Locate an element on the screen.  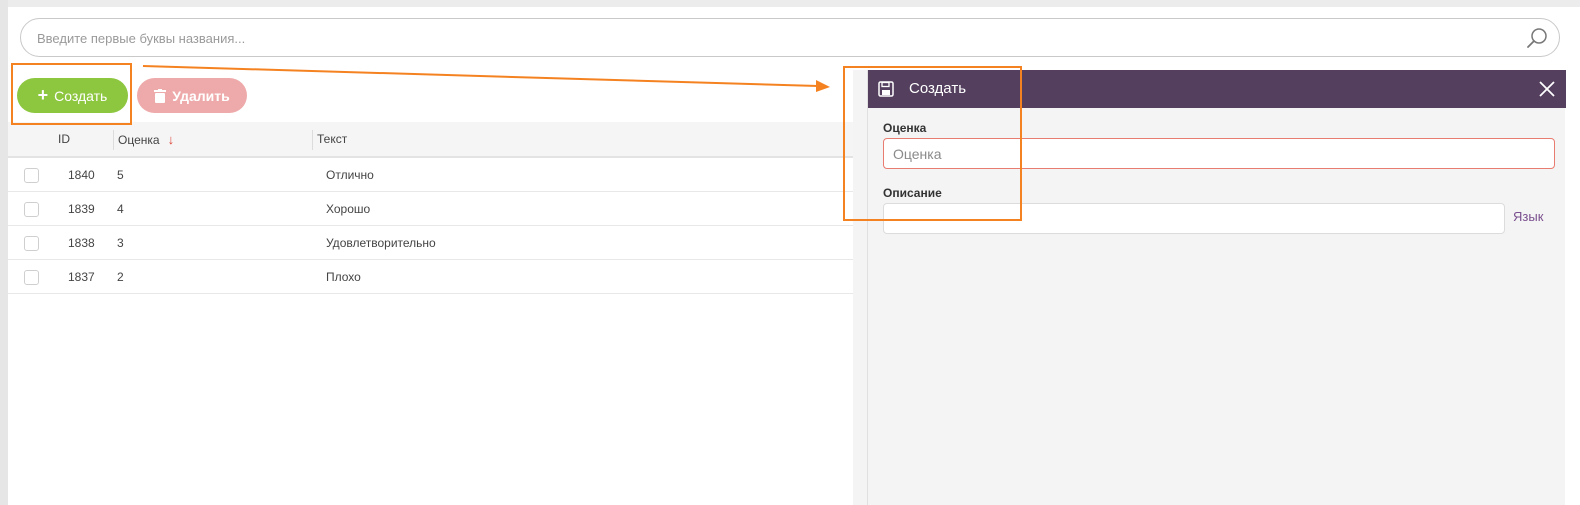
table-row: 1840 5 Отлично is located at coordinates (430, 175).